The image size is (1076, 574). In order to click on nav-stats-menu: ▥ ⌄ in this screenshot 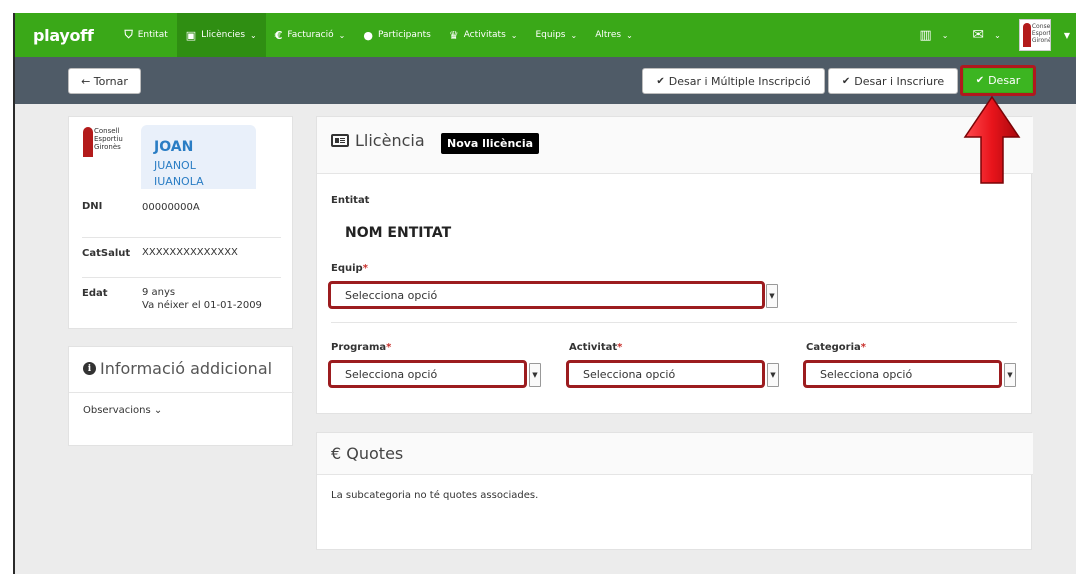, I will do `click(933, 35)`.